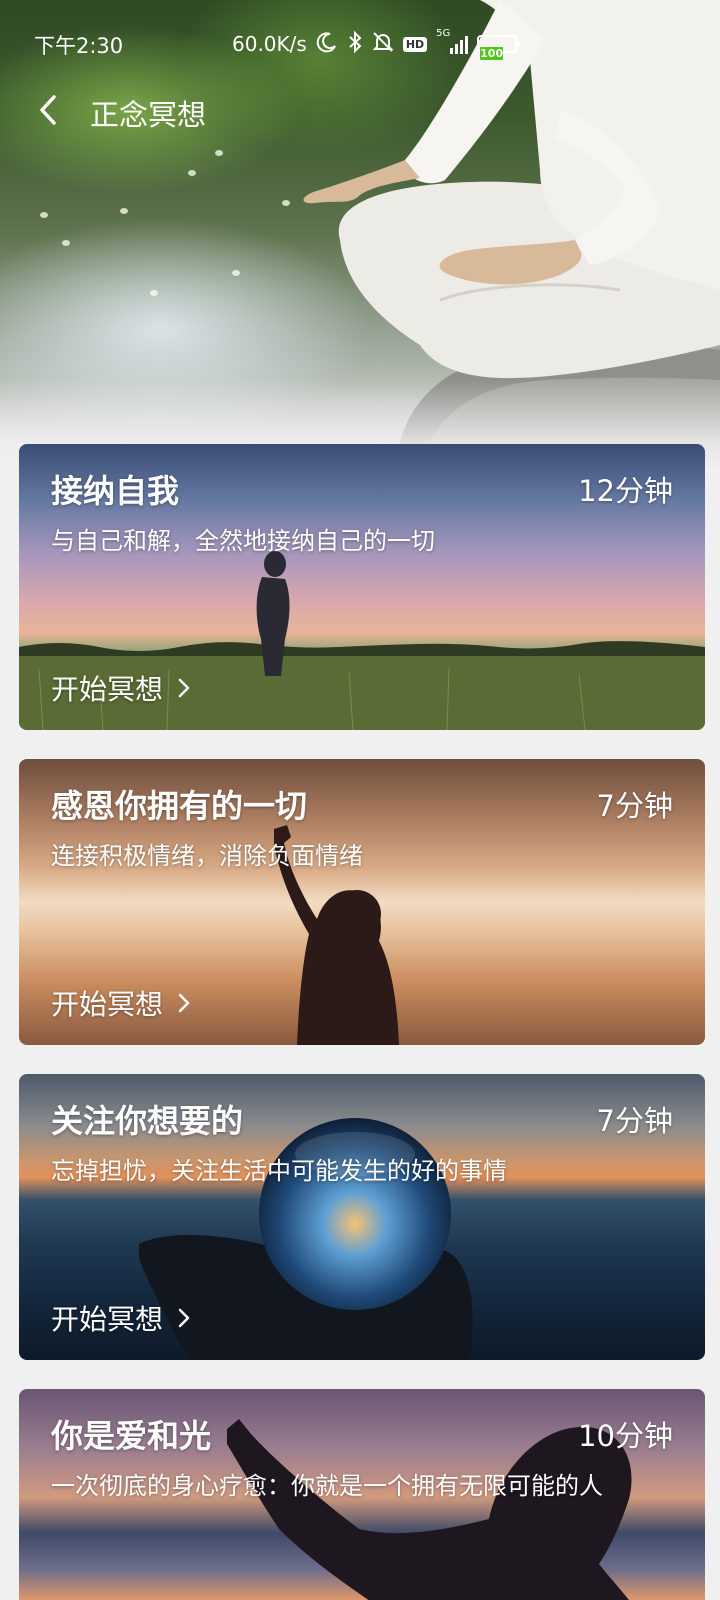  I want to click on status-time: 下午2:30, so click(79, 46).